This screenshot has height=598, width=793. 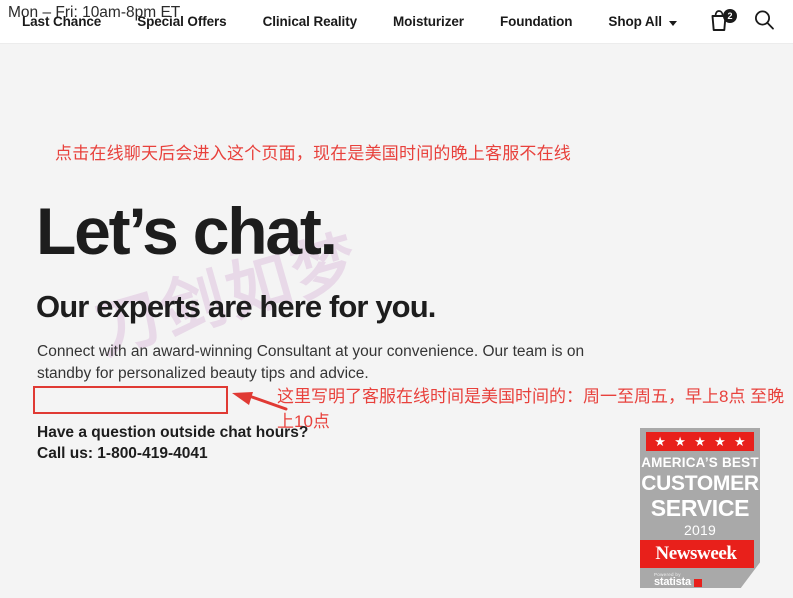 I want to click on shopping-bag-button: 2, so click(x=723, y=22).